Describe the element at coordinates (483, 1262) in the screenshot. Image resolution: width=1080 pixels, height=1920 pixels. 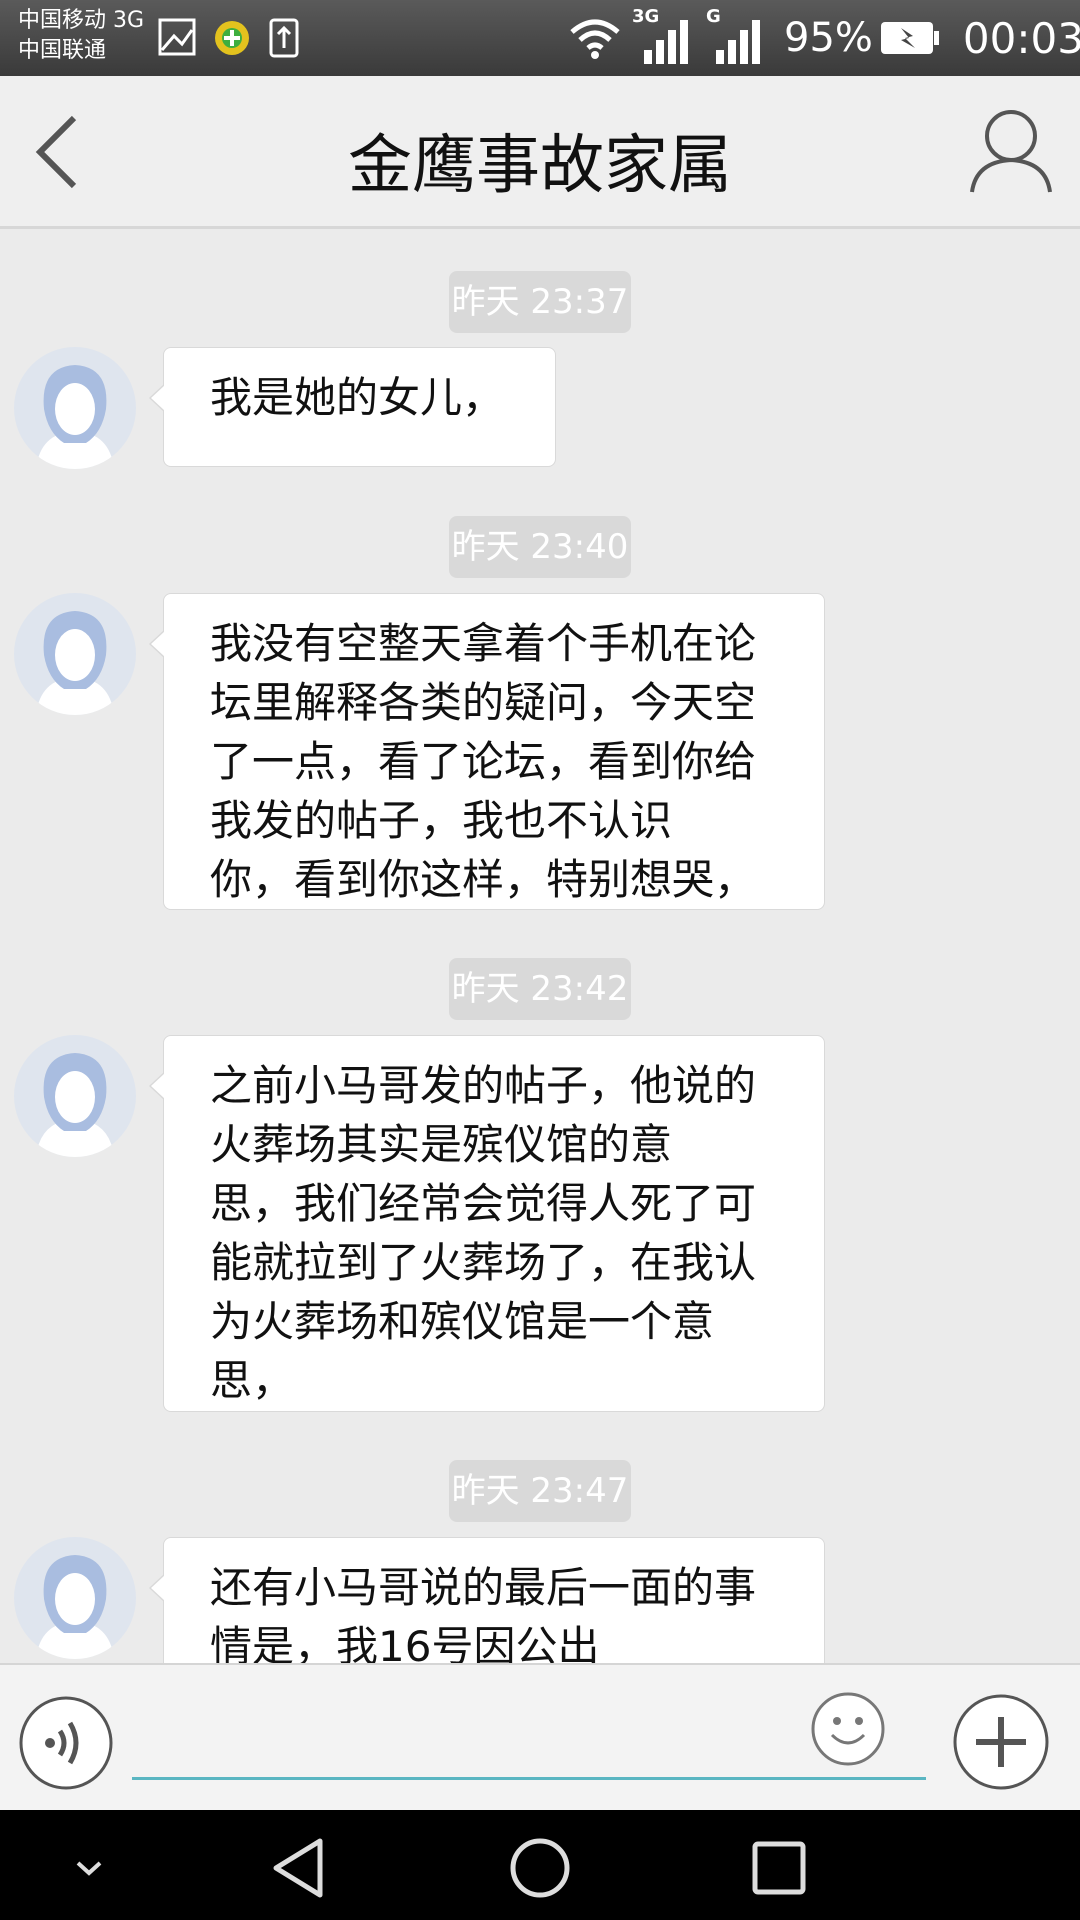
I see `message-line: 能就拉到了火葬场了，在我认` at that location.